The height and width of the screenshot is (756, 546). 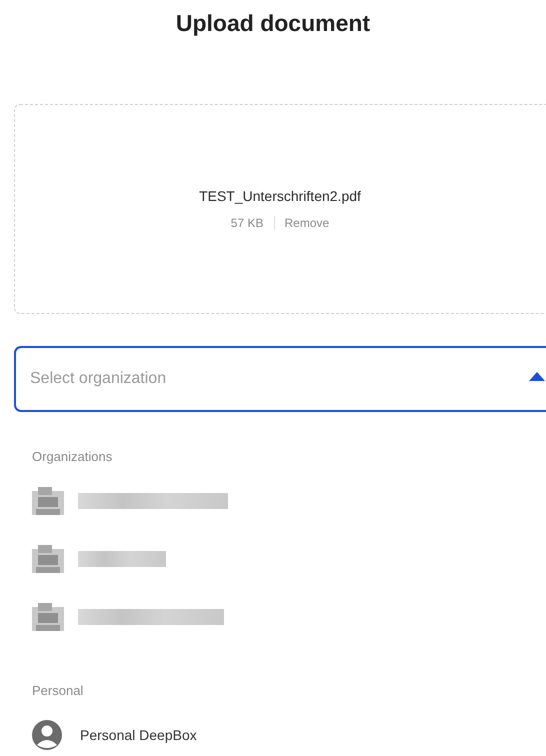 What do you see at coordinates (247, 223) in the screenshot?
I see `file-size: 57 KB` at bounding box center [247, 223].